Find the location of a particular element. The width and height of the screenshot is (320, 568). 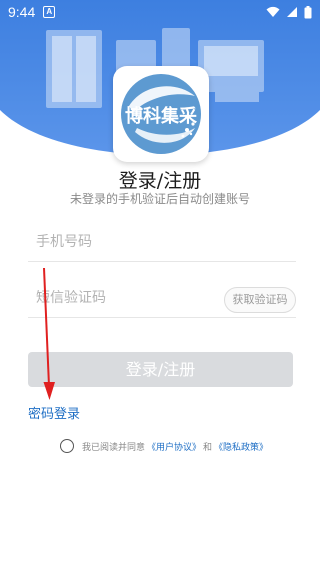

signal-icon is located at coordinates (292, 12).